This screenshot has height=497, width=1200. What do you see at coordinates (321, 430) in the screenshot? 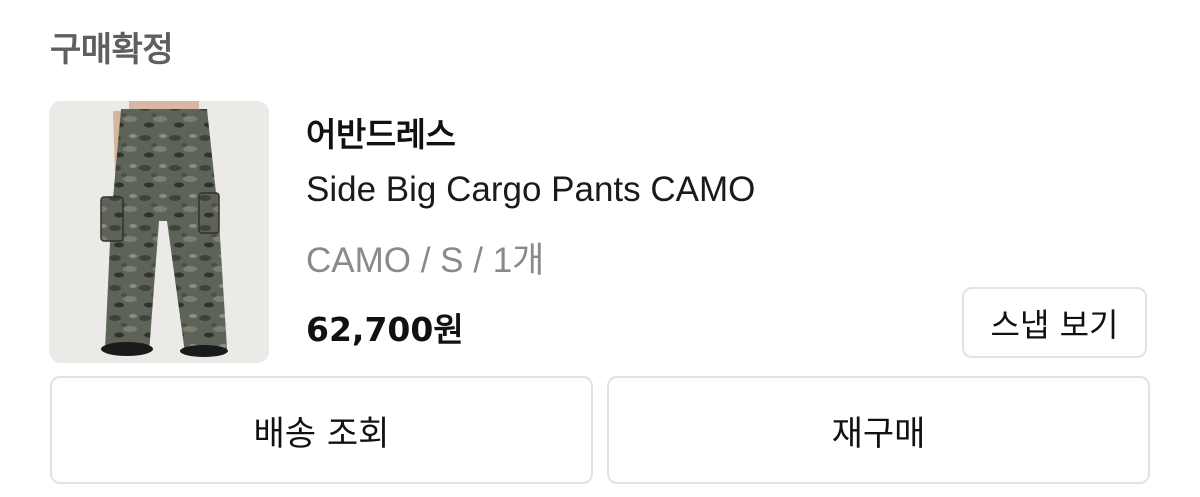
I see `track-delivery-button: 배송 조회` at bounding box center [321, 430].